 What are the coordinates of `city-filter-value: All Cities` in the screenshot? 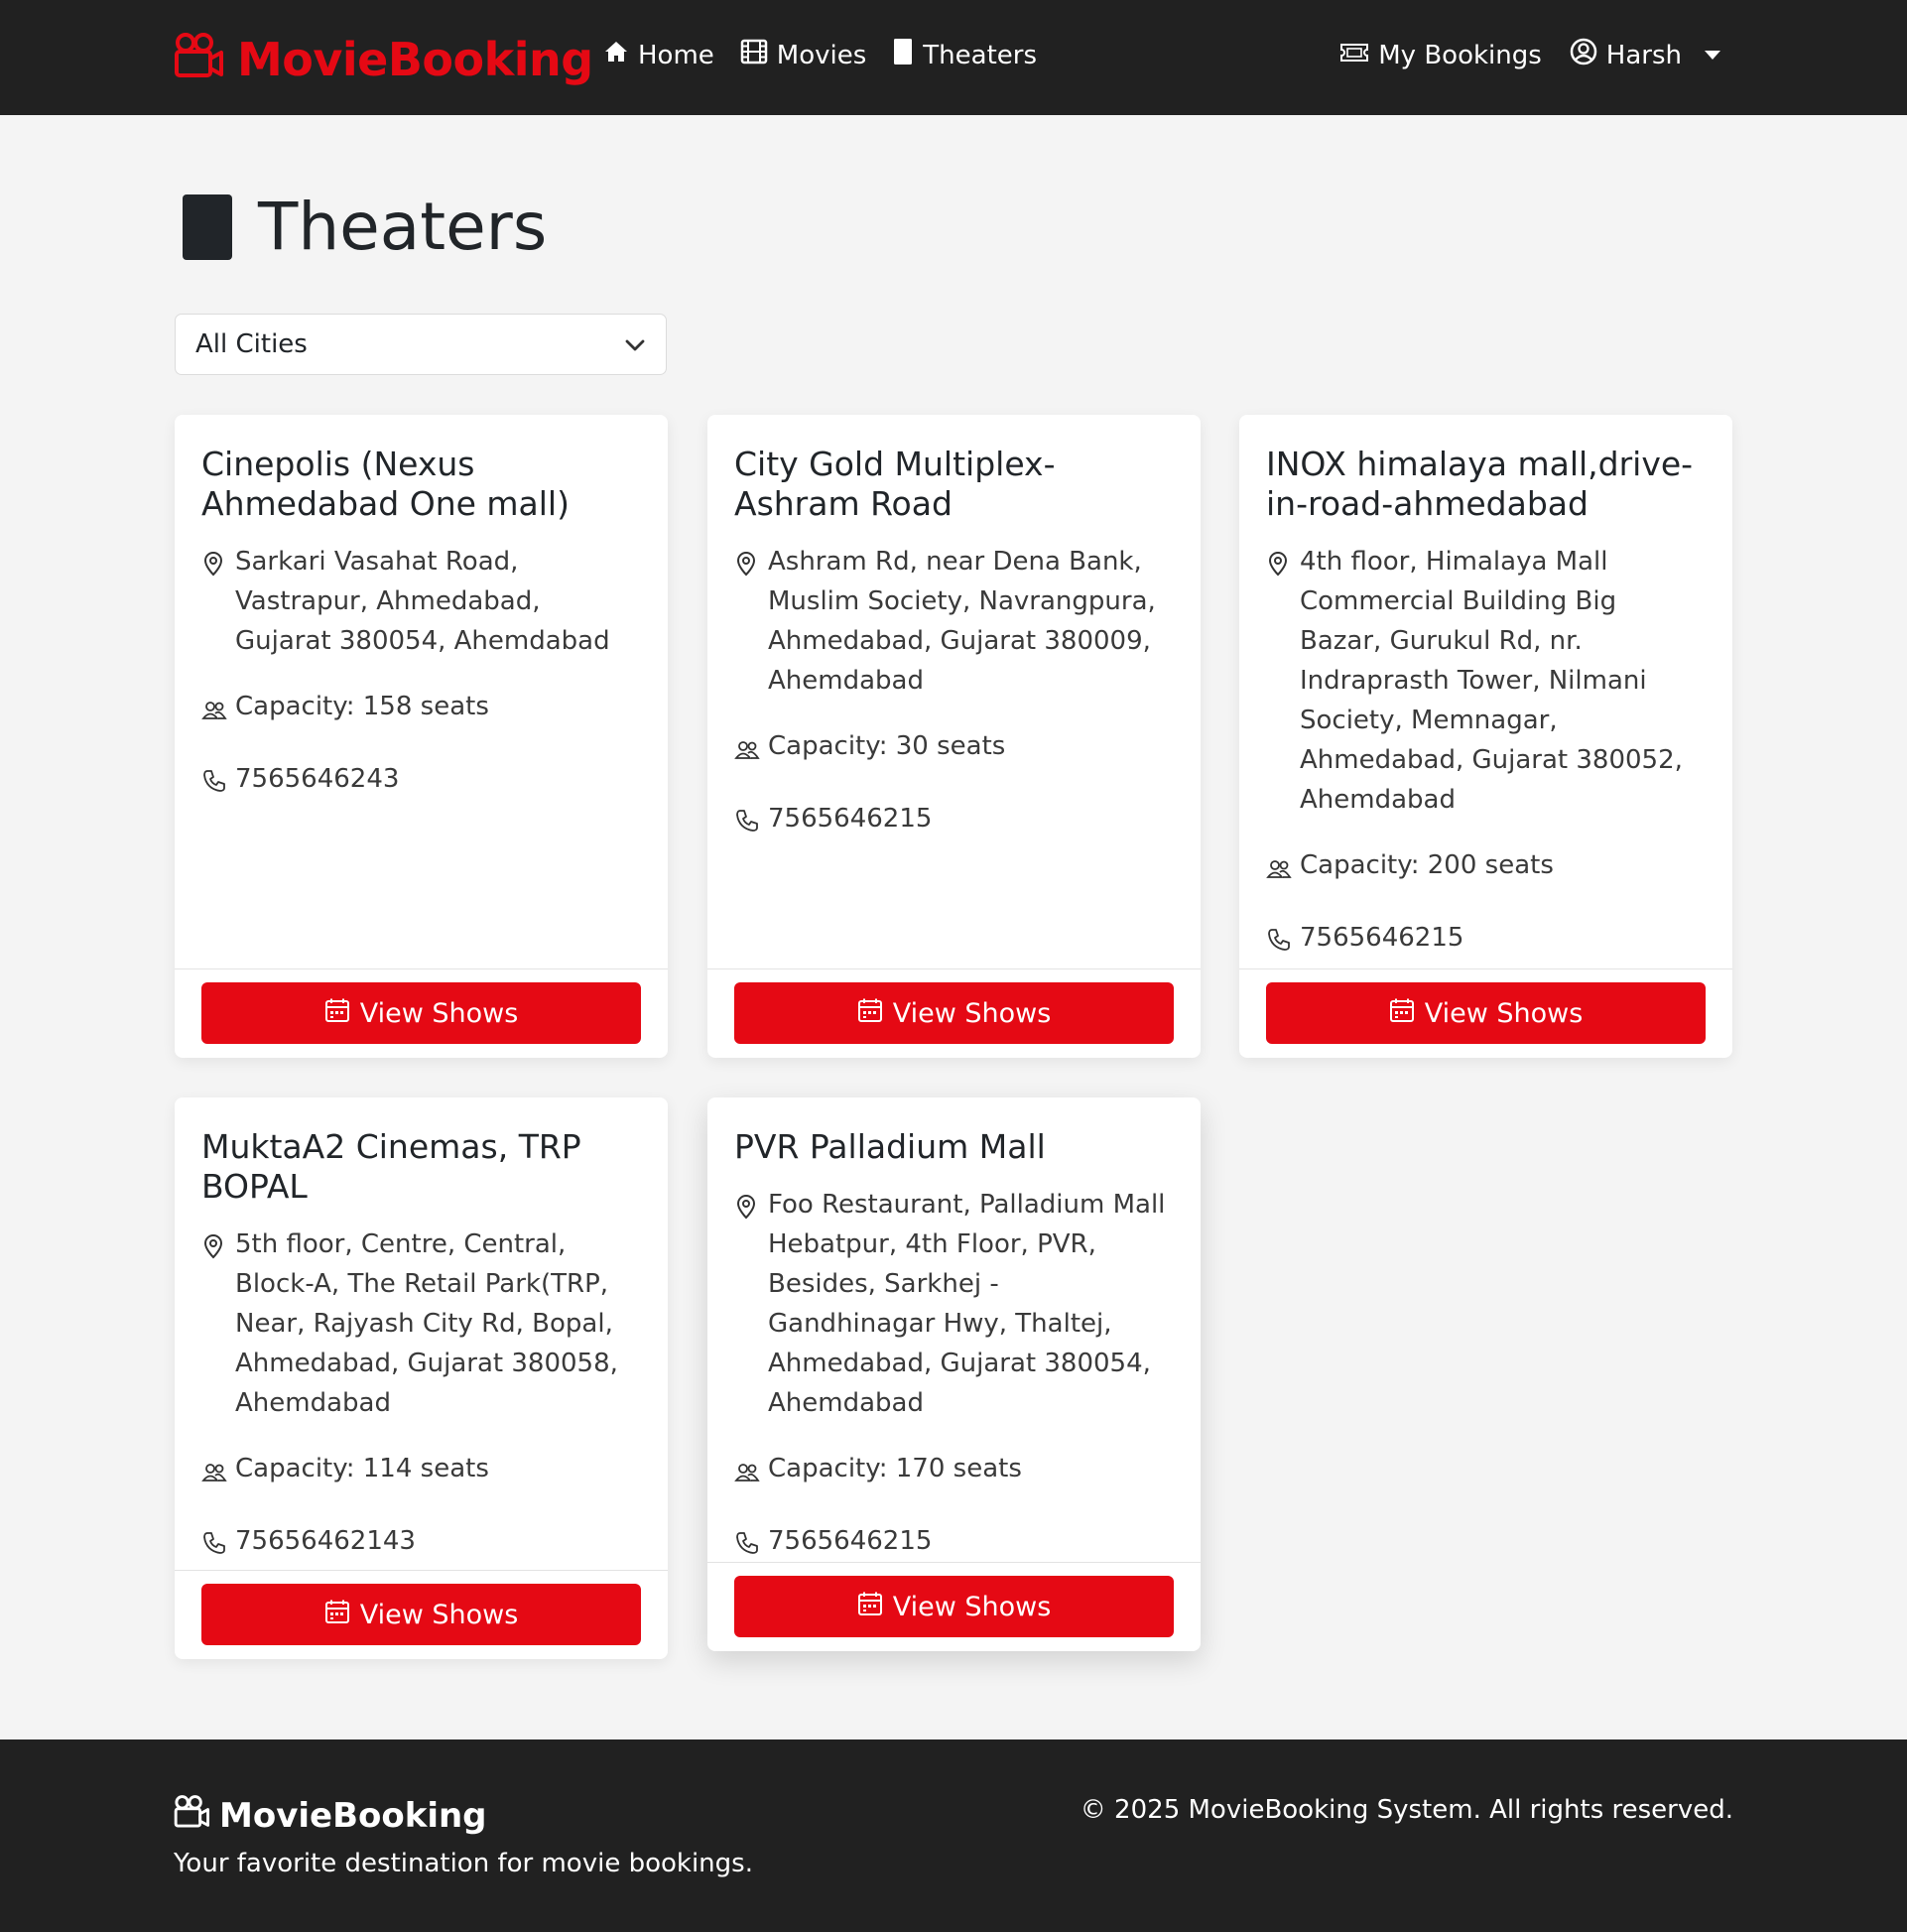 It's located at (251, 344).